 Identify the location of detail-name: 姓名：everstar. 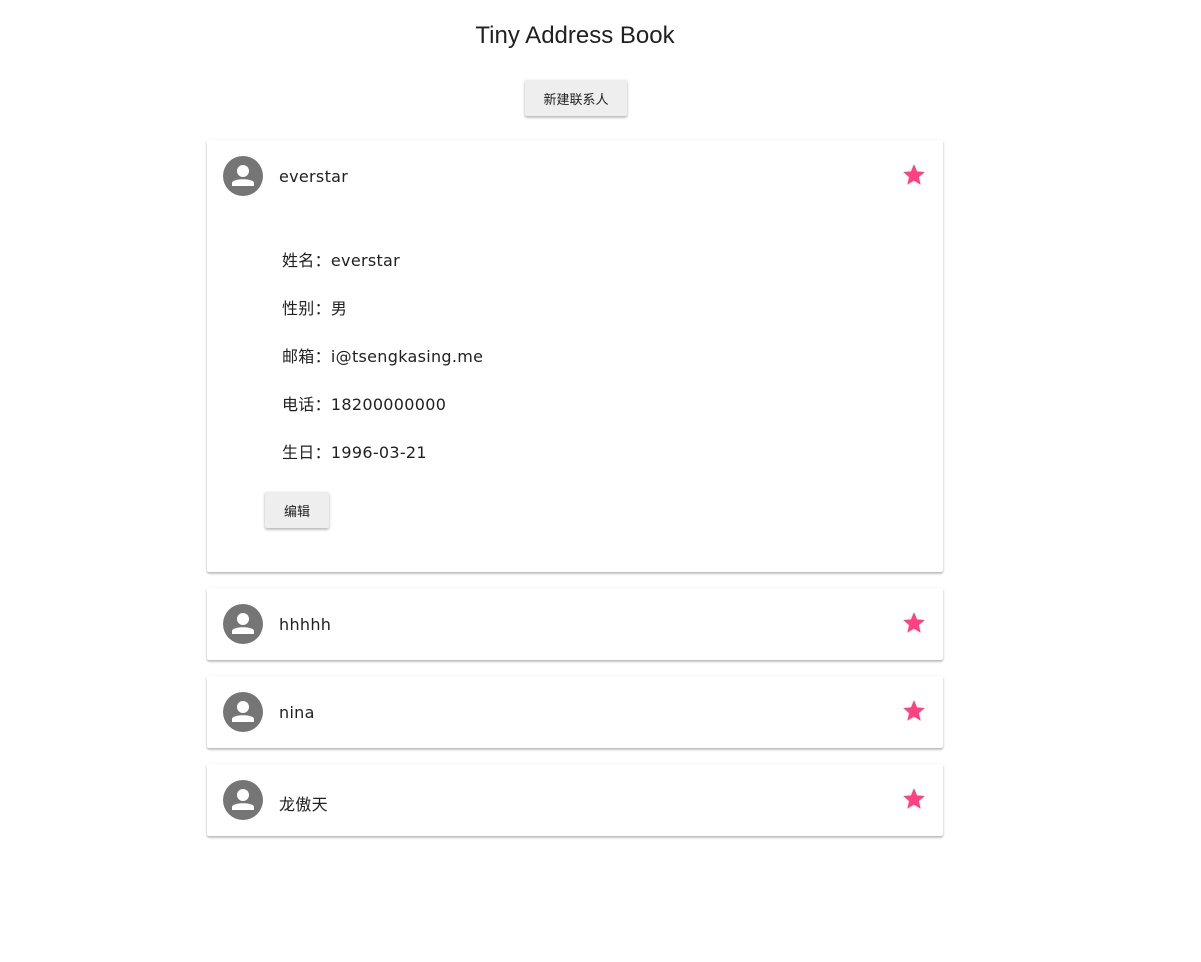
(341, 260).